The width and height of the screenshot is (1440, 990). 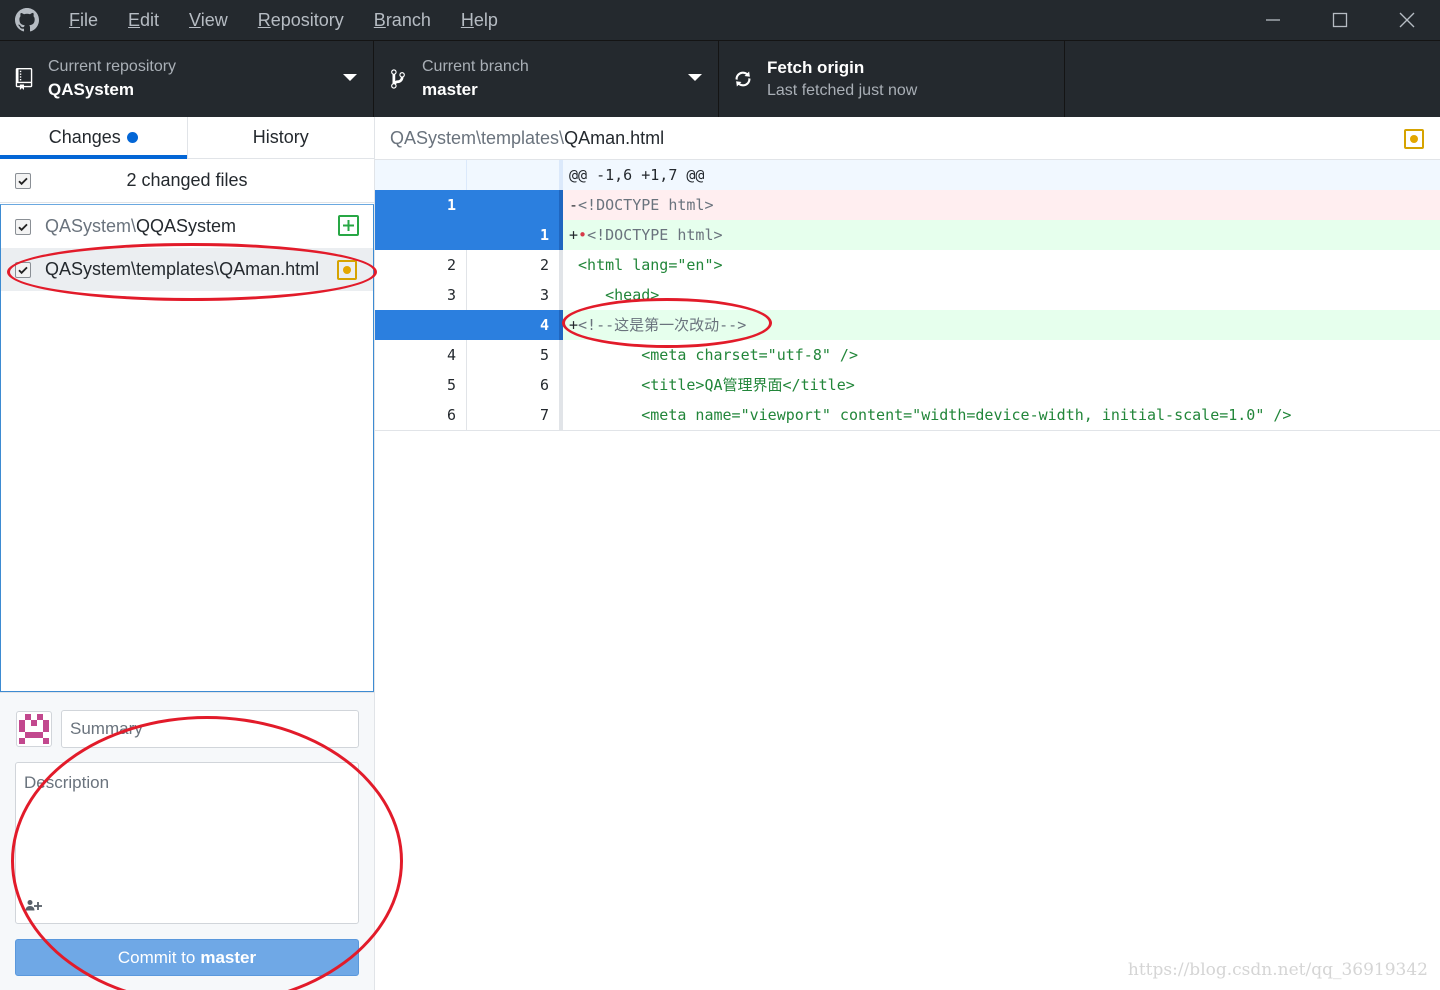 What do you see at coordinates (210, 729) in the screenshot?
I see `commit-summary-input` at bounding box center [210, 729].